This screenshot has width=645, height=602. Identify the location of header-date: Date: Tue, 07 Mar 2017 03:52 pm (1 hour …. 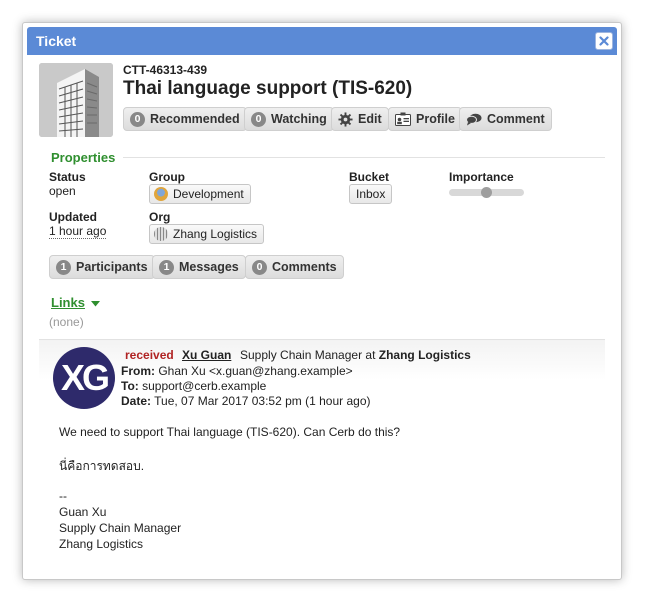
(246, 401).